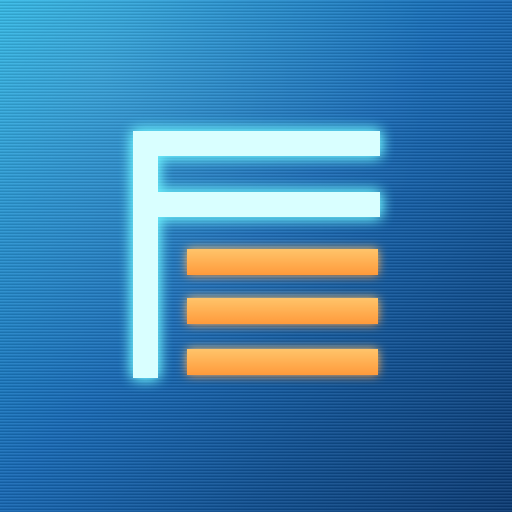 The height and width of the screenshot is (512, 512). What do you see at coordinates (145, 254) in the screenshot?
I see `frame-left-bar` at bounding box center [145, 254].